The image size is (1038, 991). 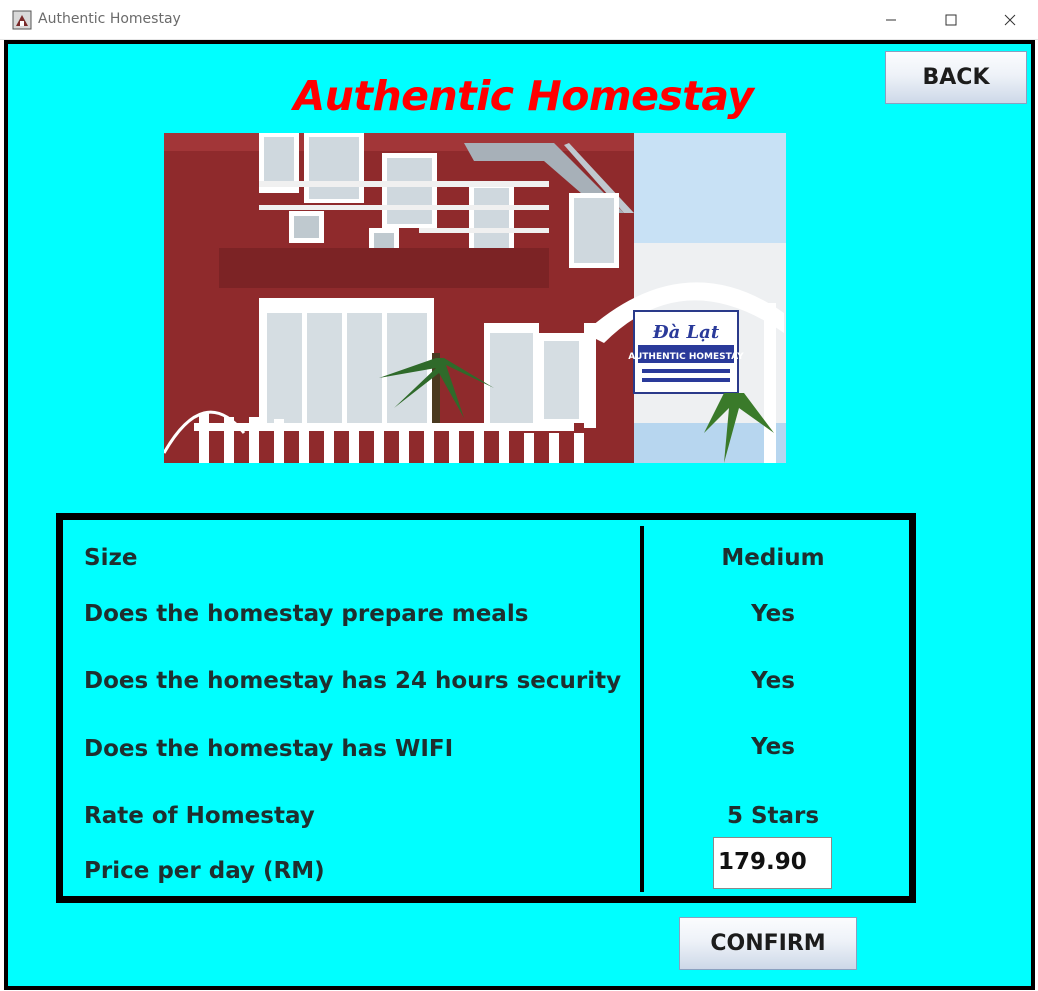 I want to click on page-title: Authentic Homestay, so click(x=523, y=96).